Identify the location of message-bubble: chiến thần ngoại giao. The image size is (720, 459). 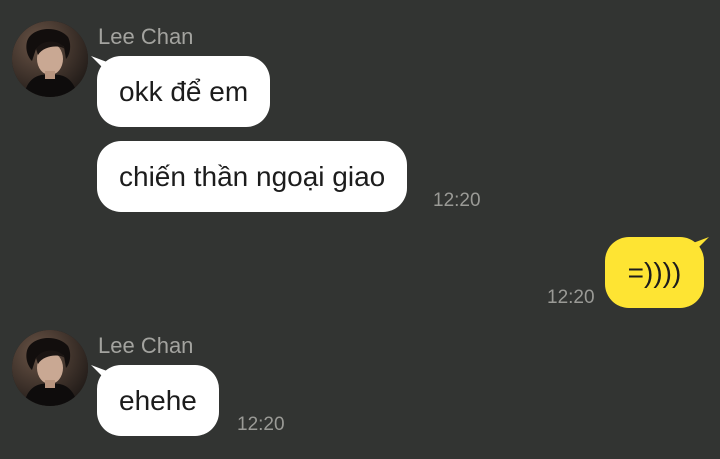
(252, 176).